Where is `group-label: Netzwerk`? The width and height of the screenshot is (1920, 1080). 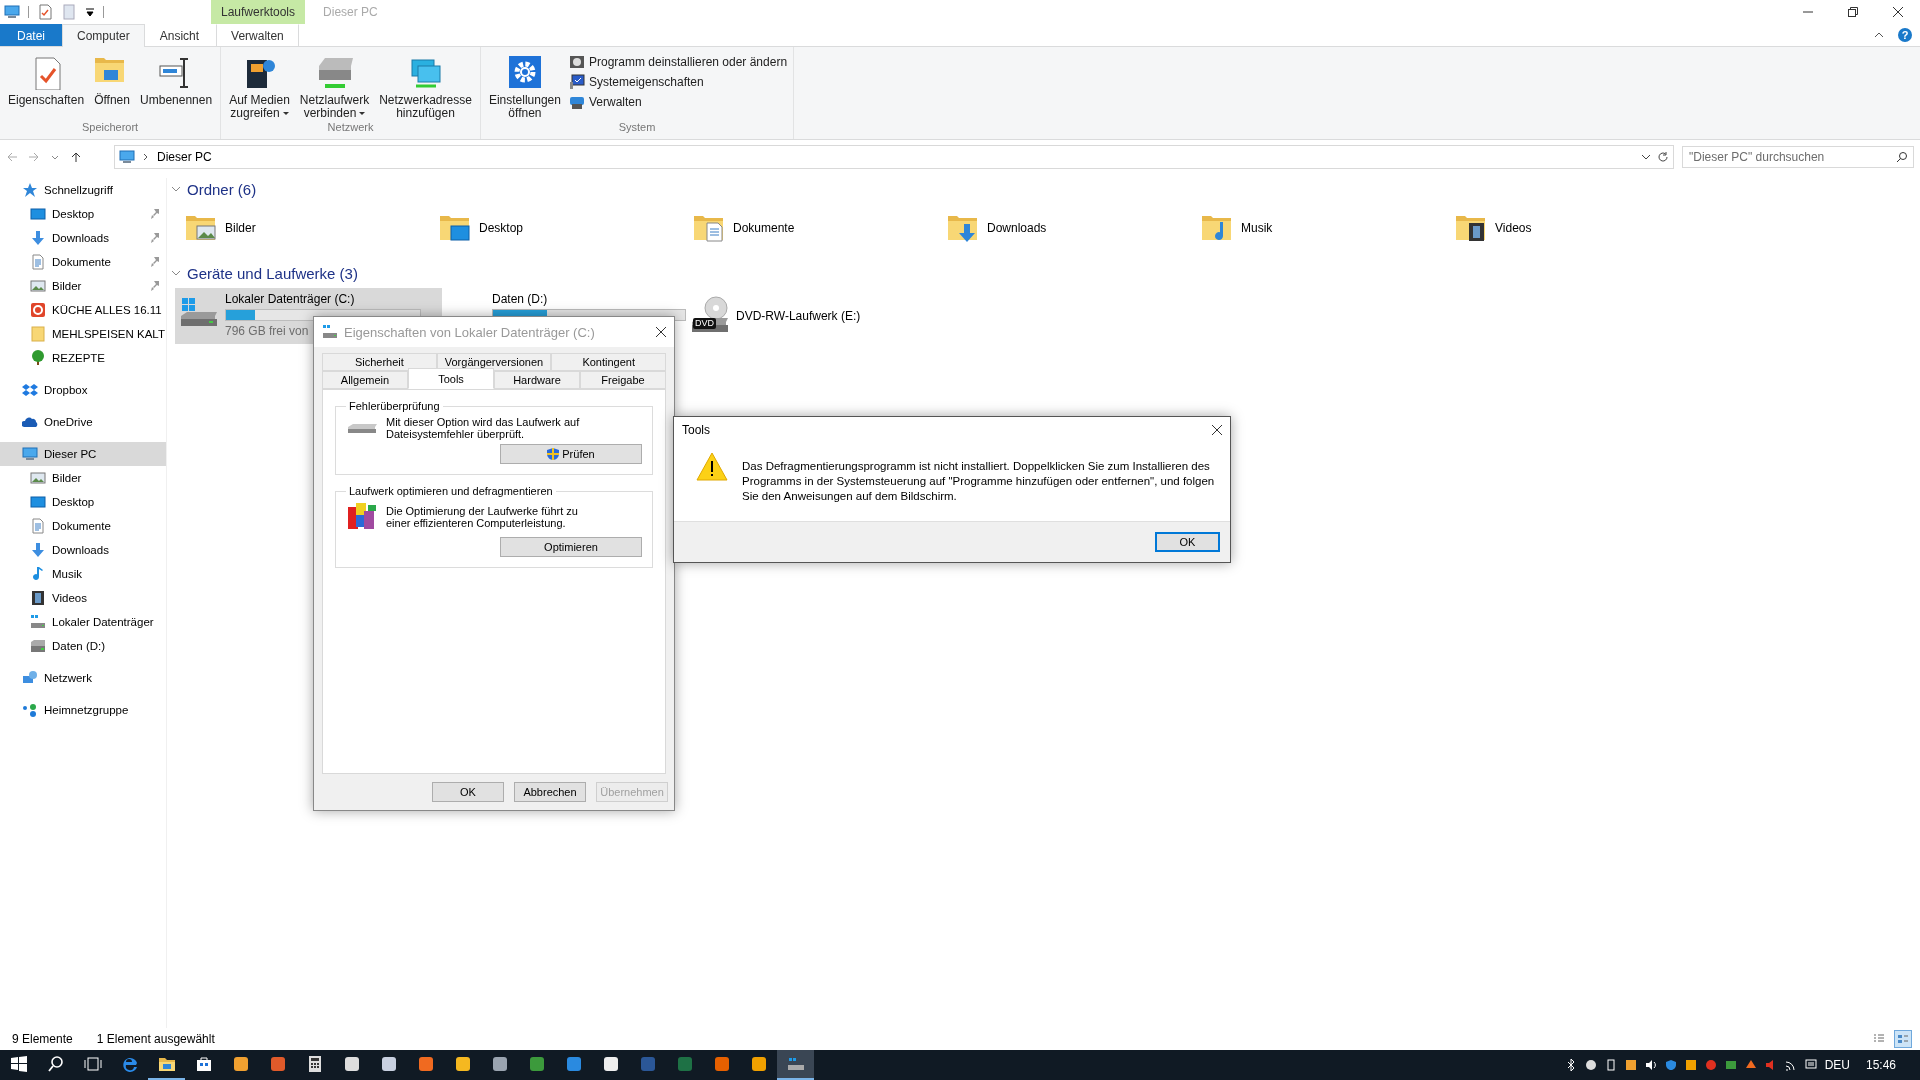
group-label: Netzwerk is located at coordinates (350, 128).